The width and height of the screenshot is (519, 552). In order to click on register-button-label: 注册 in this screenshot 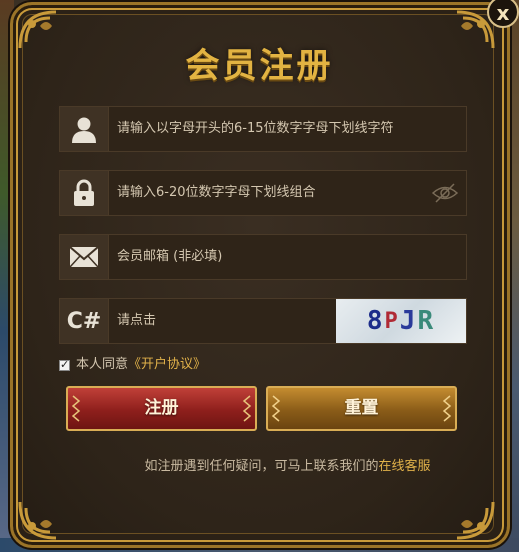, I will do `click(161, 408)`.